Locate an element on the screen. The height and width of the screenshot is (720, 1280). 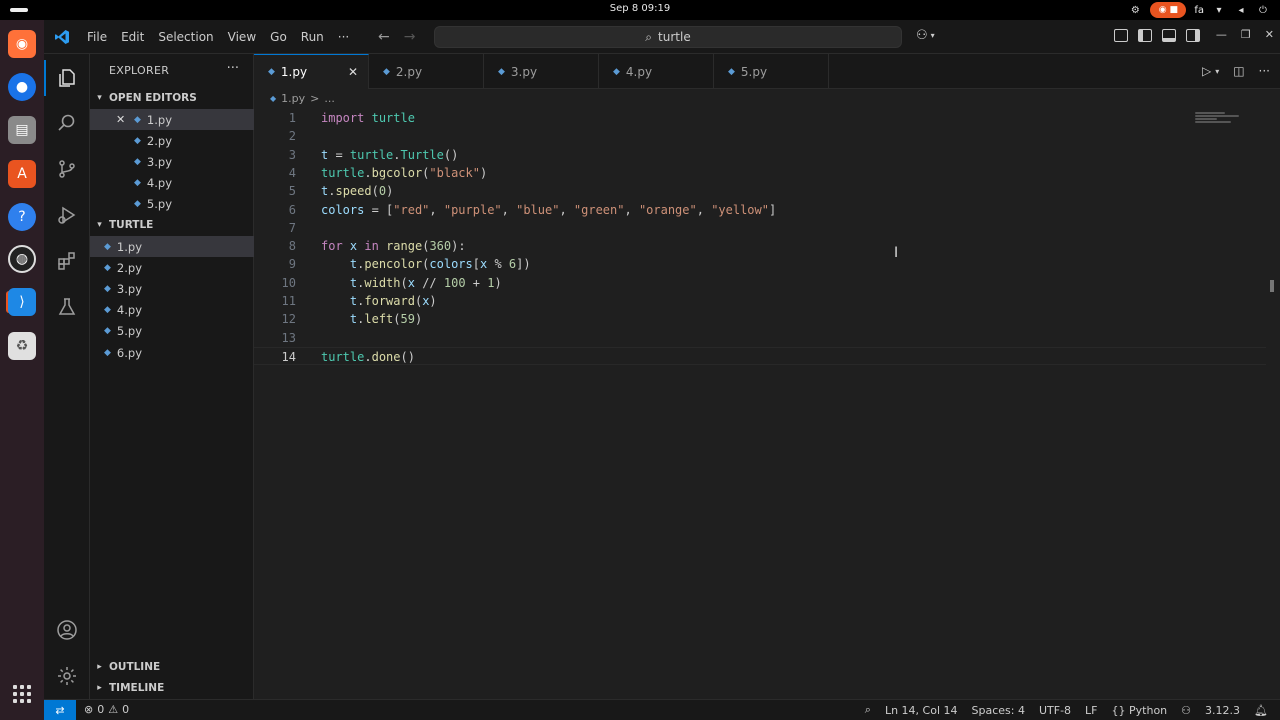
code-line: 14 turtle.done() is located at coordinates (760, 355).